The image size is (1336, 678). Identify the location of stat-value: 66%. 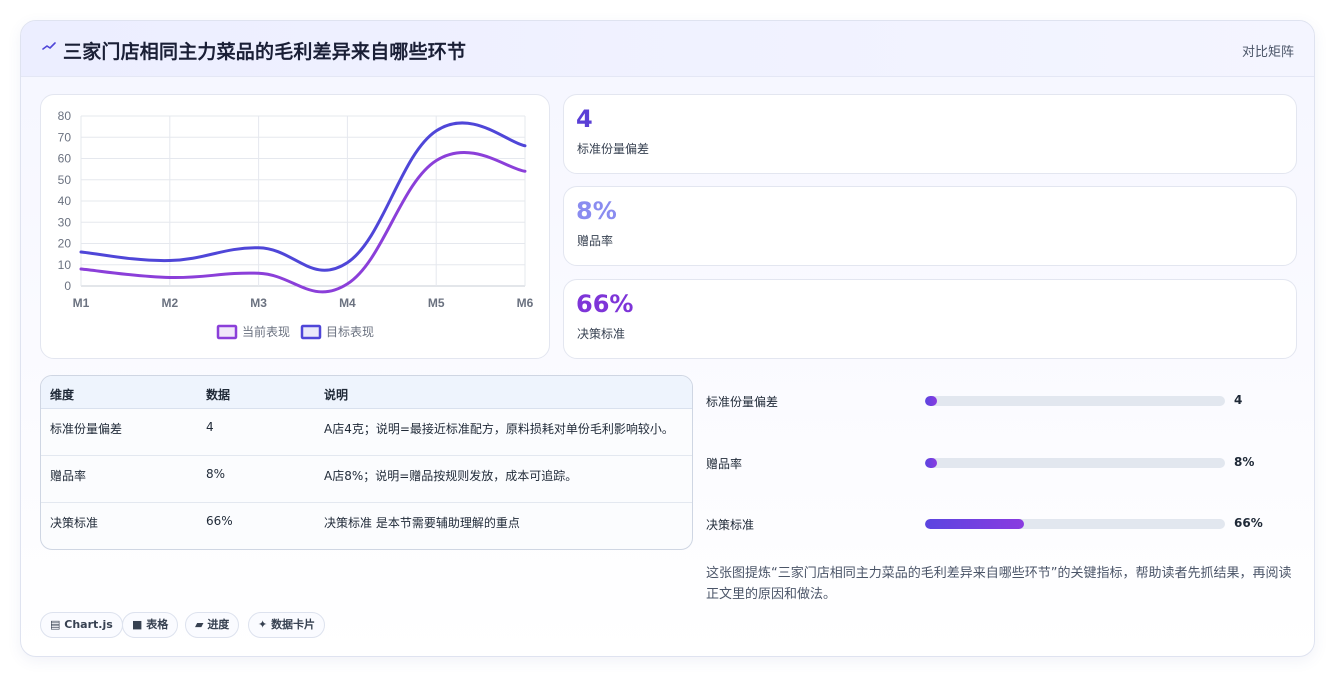
(605, 304).